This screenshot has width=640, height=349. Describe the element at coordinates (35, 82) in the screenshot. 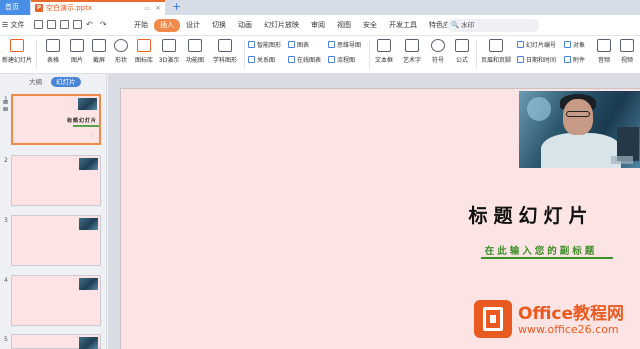

I see `tab-outline: 大纲` at that location.